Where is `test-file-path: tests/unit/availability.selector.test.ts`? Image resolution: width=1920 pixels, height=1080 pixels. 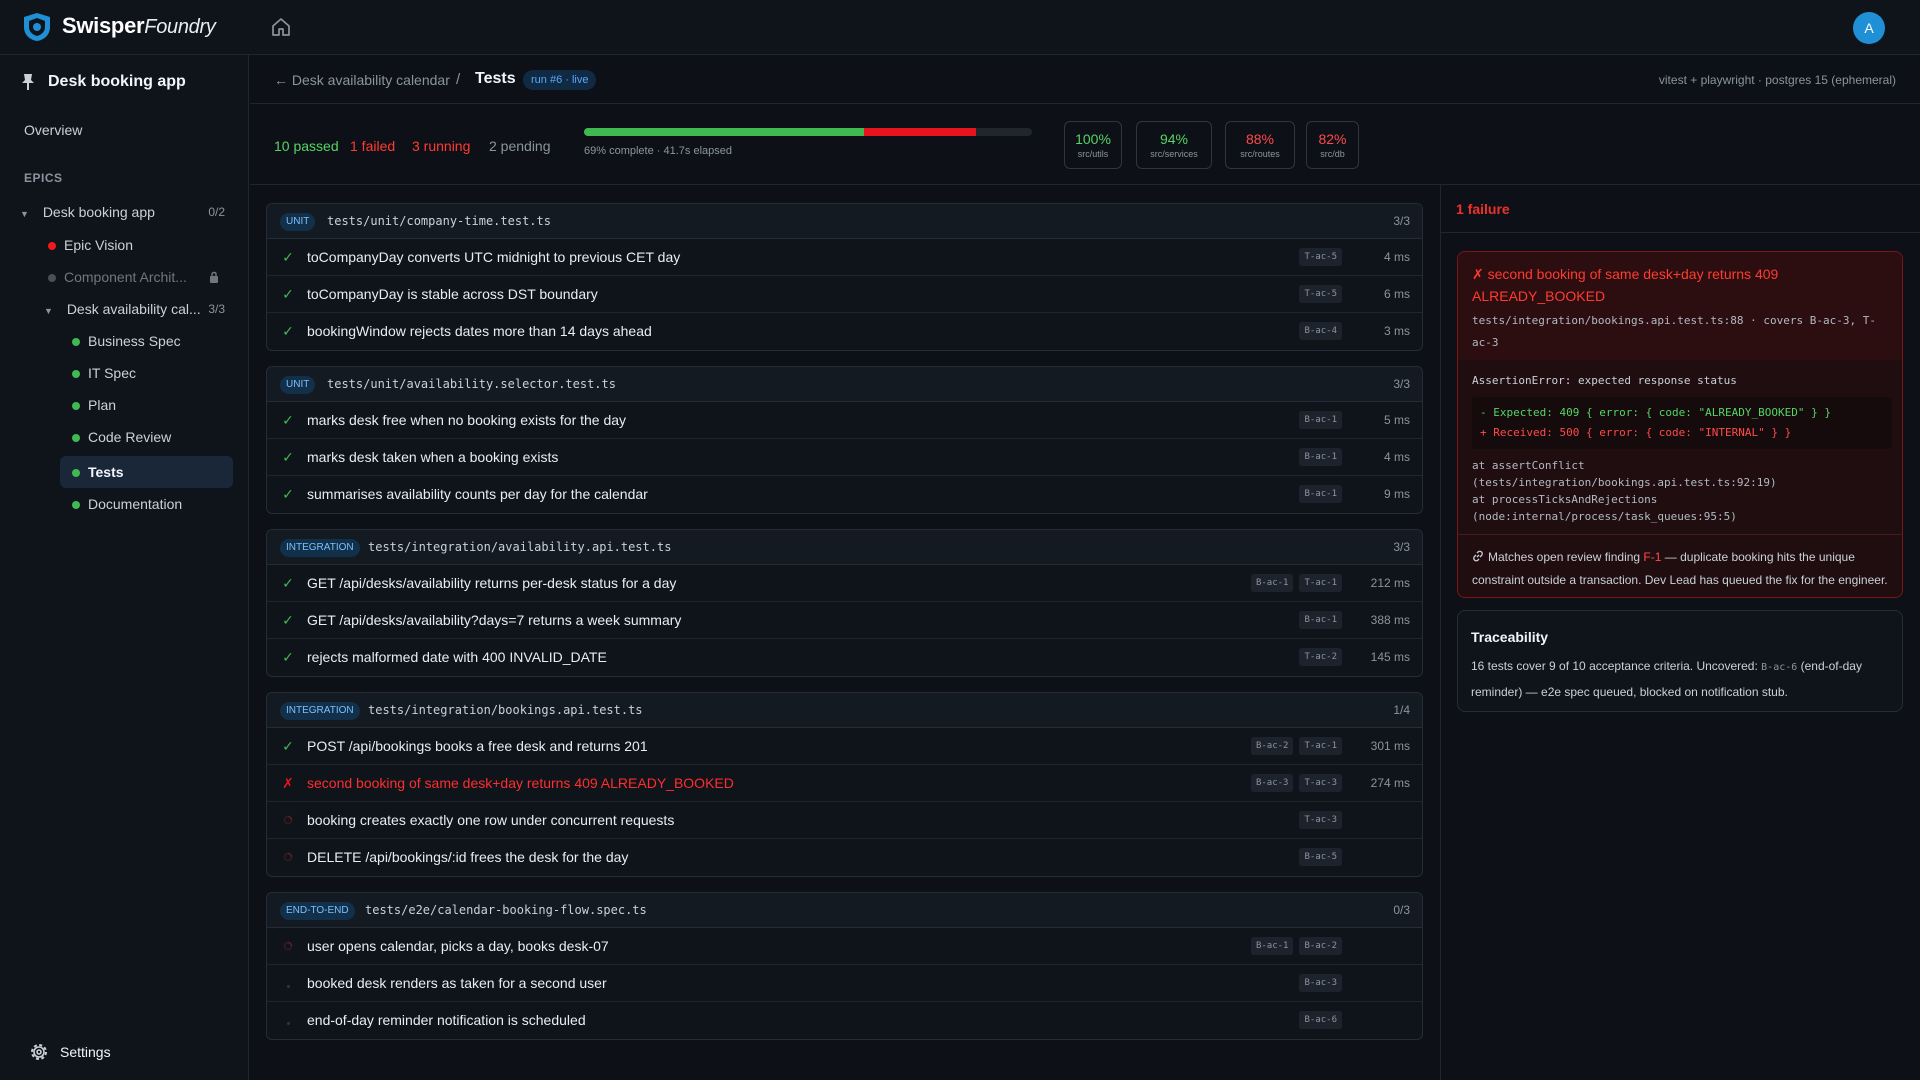
test-file-path: tests/unit/availability.selector.test.ts is located at coordinates (471, 384).